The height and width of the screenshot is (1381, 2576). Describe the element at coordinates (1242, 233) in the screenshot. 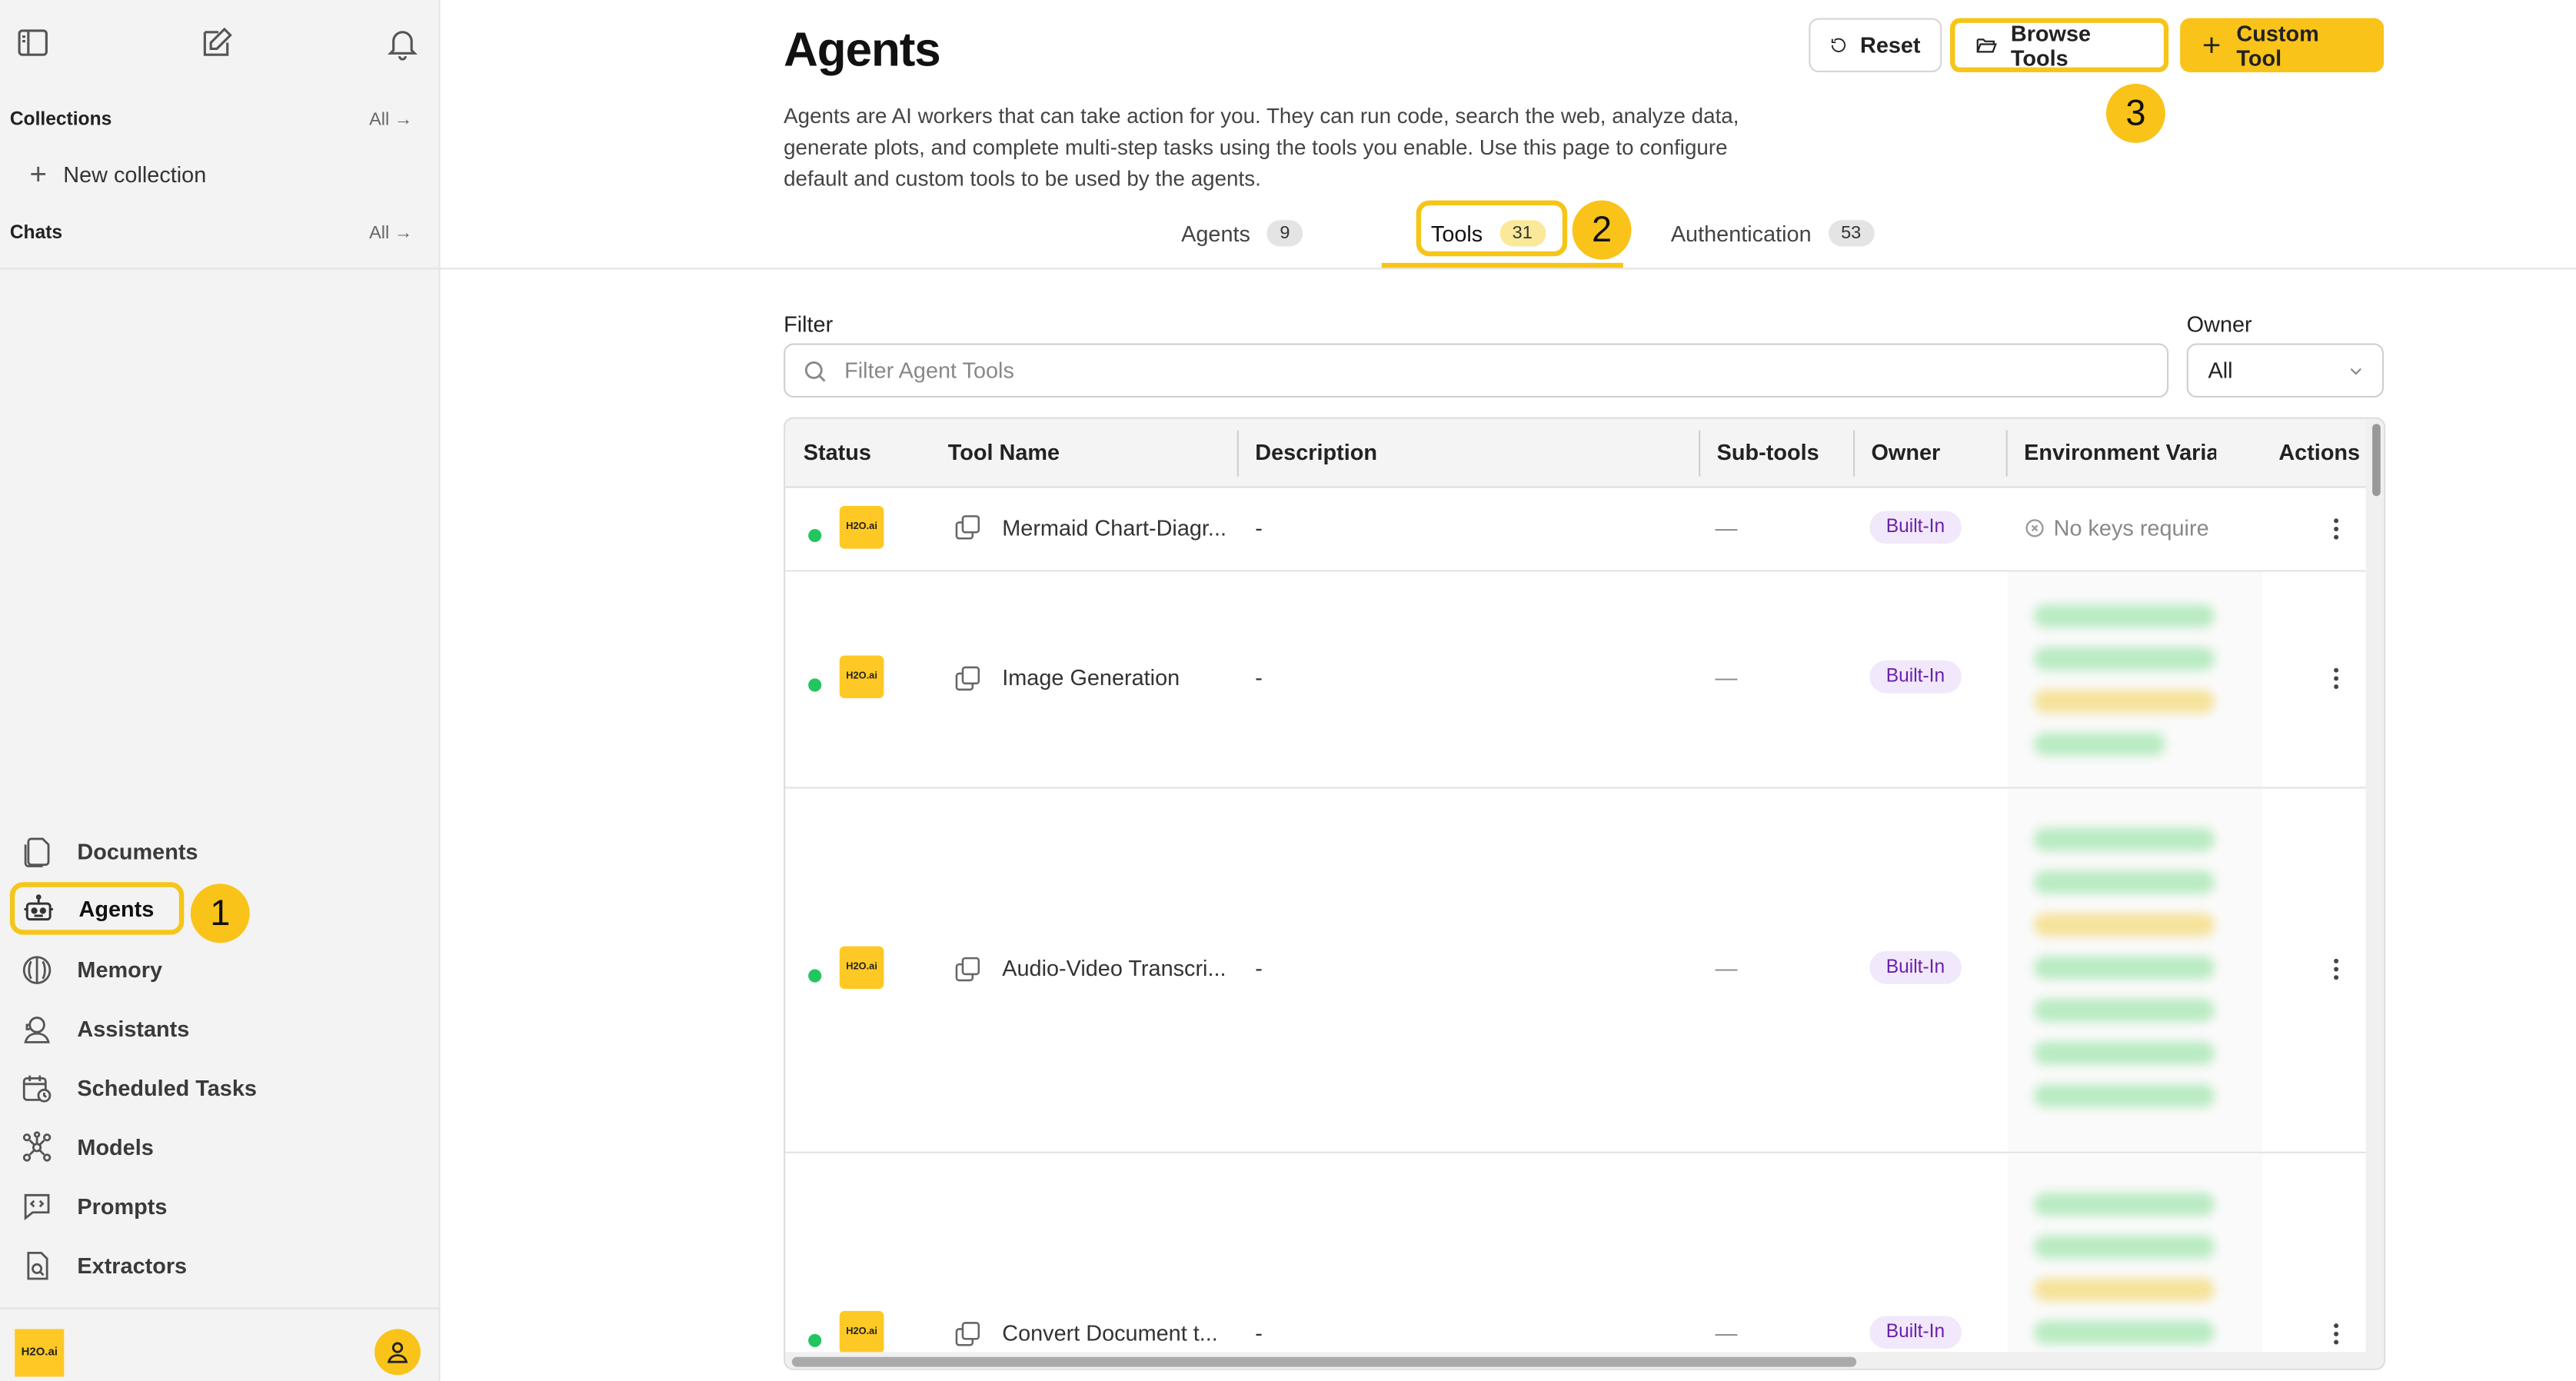

I see `tab-agents: Agents 9` at that location.